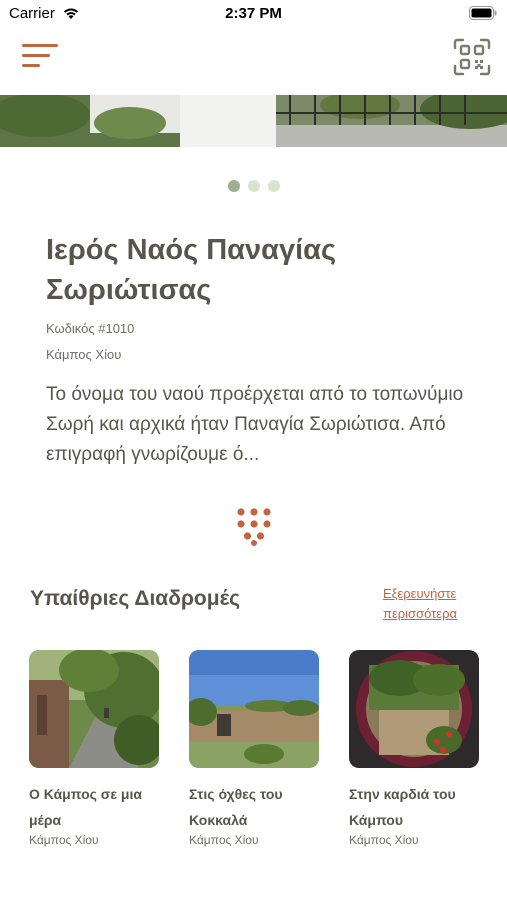  I want to click on route-card: Στην καρδιά του Κάμπου Κάμπος Χίου, so click(415, 748).